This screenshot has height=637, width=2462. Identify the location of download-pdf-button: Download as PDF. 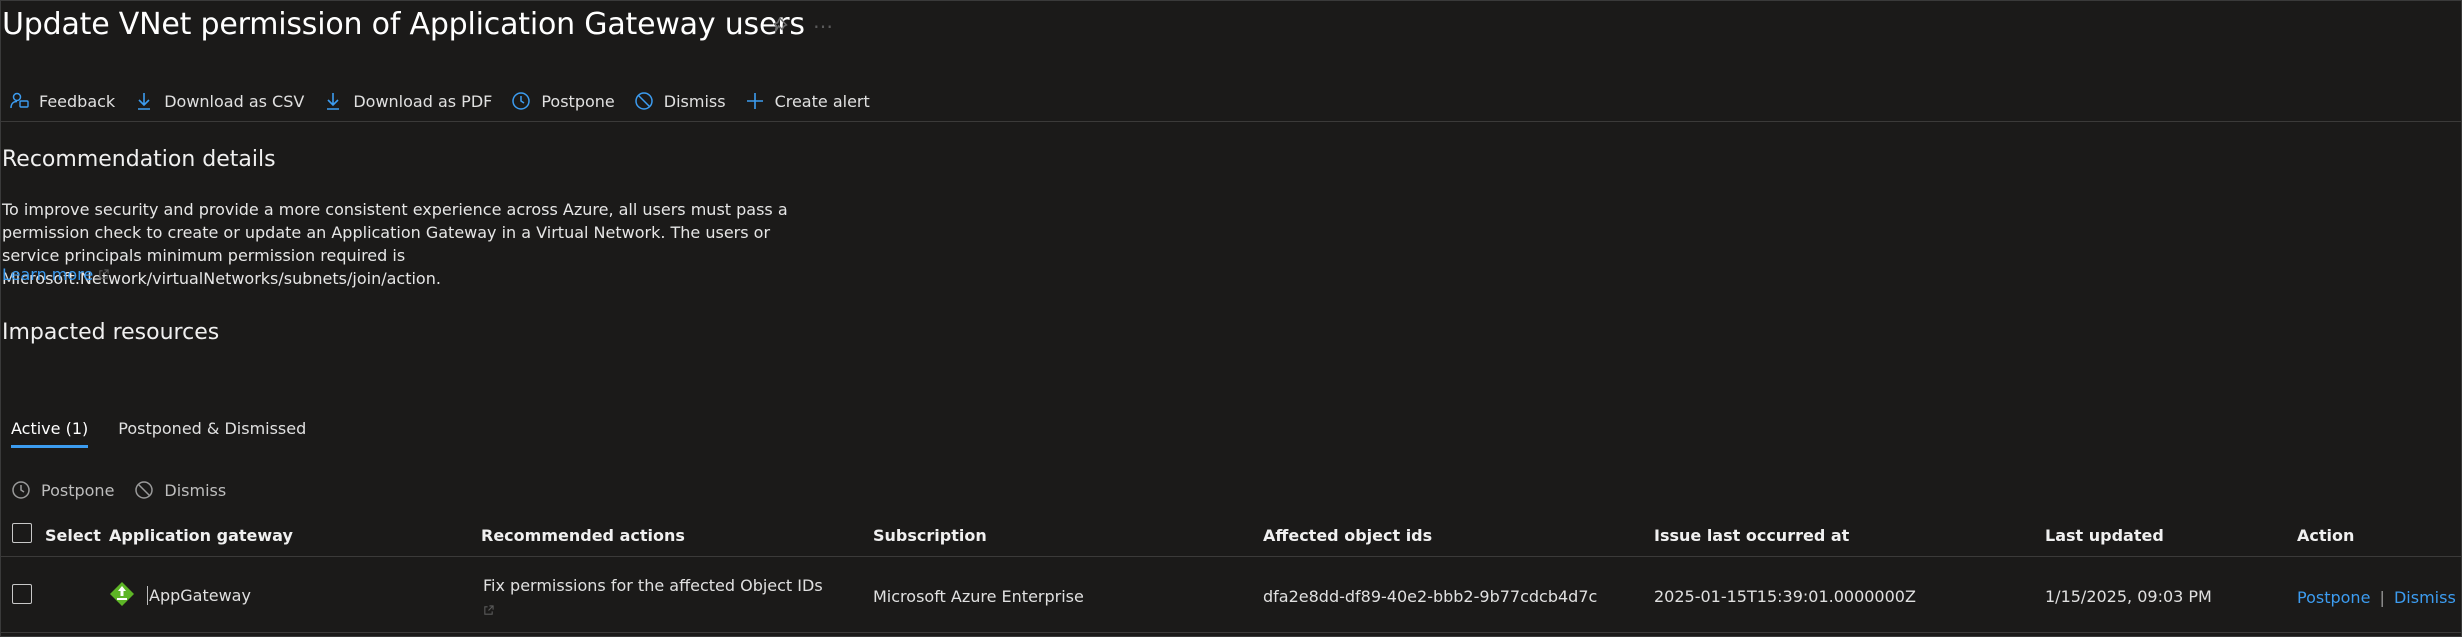
(407, 101).